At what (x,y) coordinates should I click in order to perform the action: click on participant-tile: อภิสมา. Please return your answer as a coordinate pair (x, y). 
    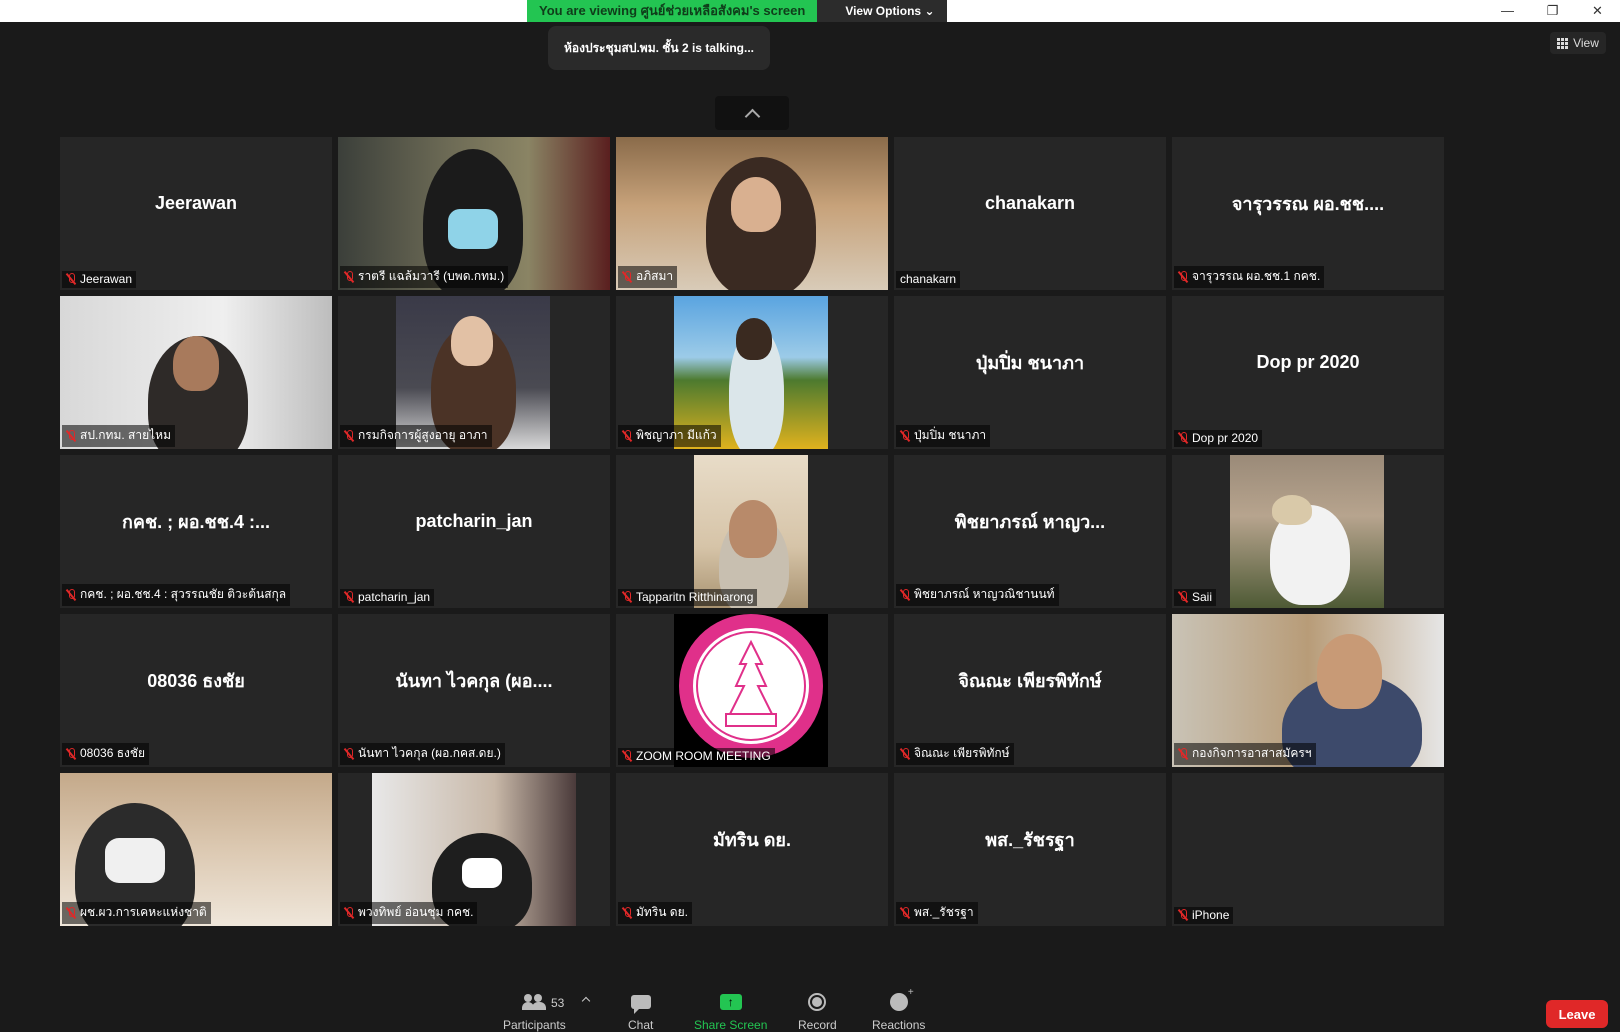
    Looking at the image, I should click on (752, 213).